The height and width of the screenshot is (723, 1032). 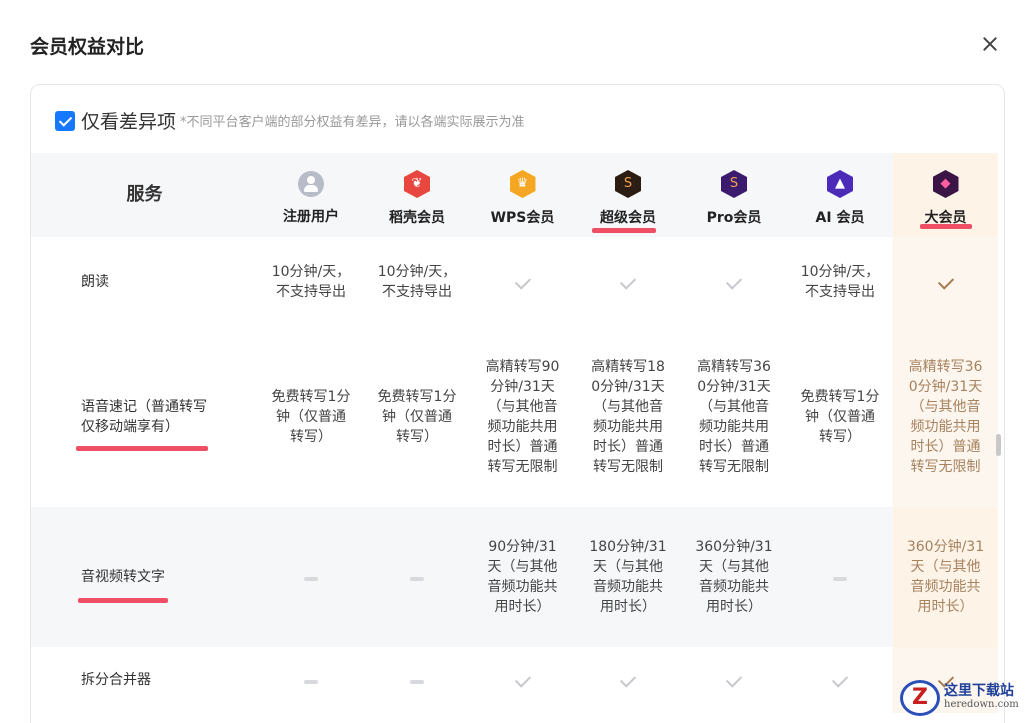 I want to click on table-cell: 高精转写90分钟/31天（与其他音频功能共用时长）普通转写无限制, so click(x=522, y=417).